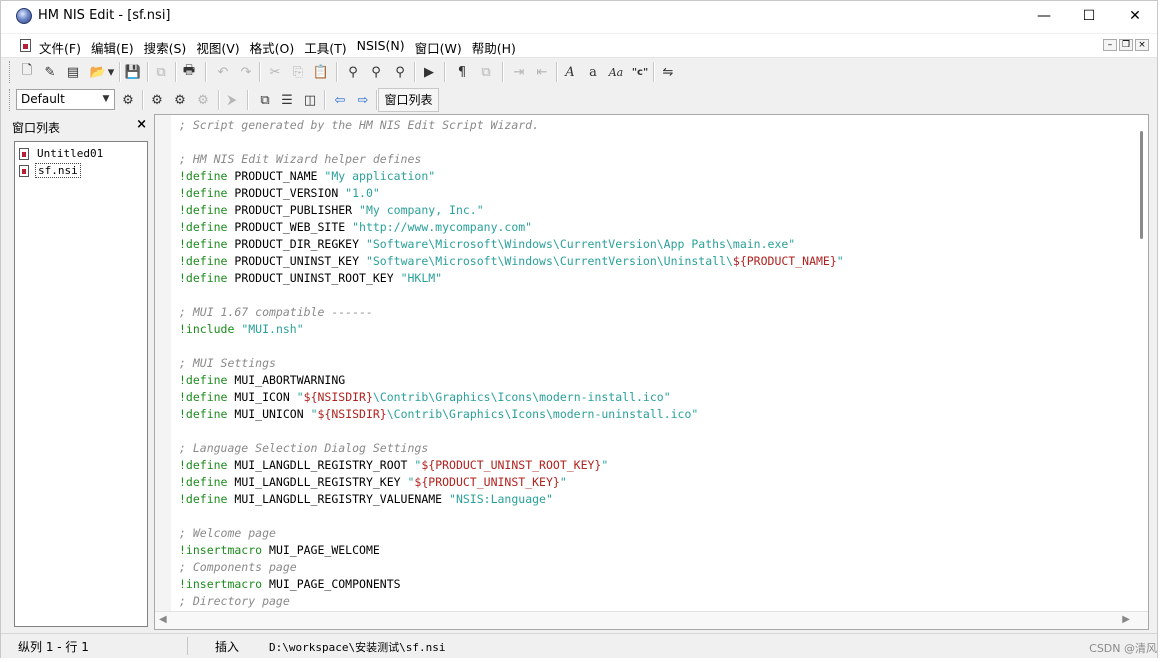 The image size is (1165, 662). What do you see at coordinates (73, 72) in the screenshot?
I see `template-icon: ▤` at bounding box center [73, 72].